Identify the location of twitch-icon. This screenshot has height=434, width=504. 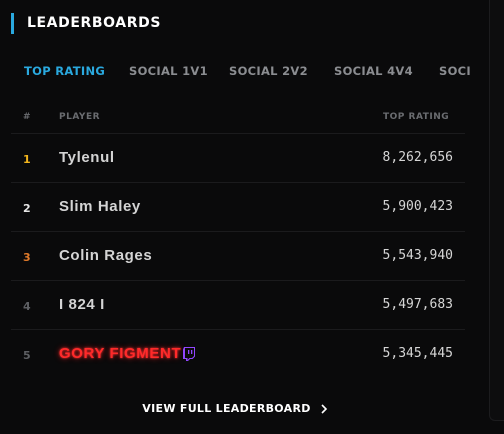
(189, 354).